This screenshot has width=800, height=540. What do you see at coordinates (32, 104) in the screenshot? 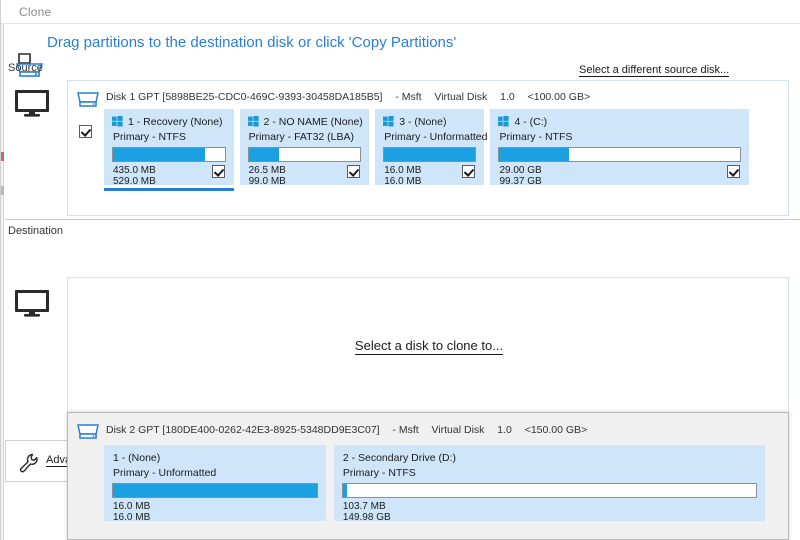
I see `source-monitor-icon` at bounding box center [32, 104].